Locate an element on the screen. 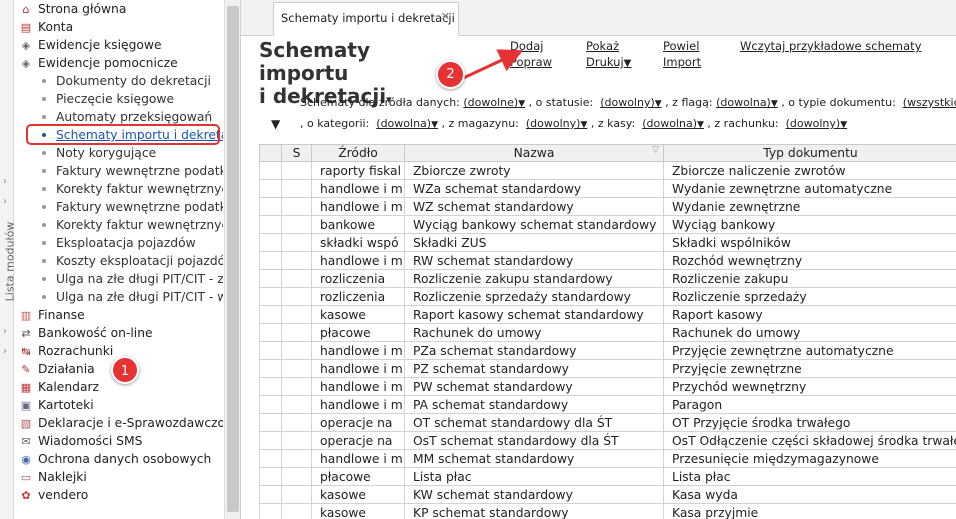 The height and width of the screenshot is (519, 956). nav-item-naklejki: ▭ Naklejki is located at coordinates (52, 477).